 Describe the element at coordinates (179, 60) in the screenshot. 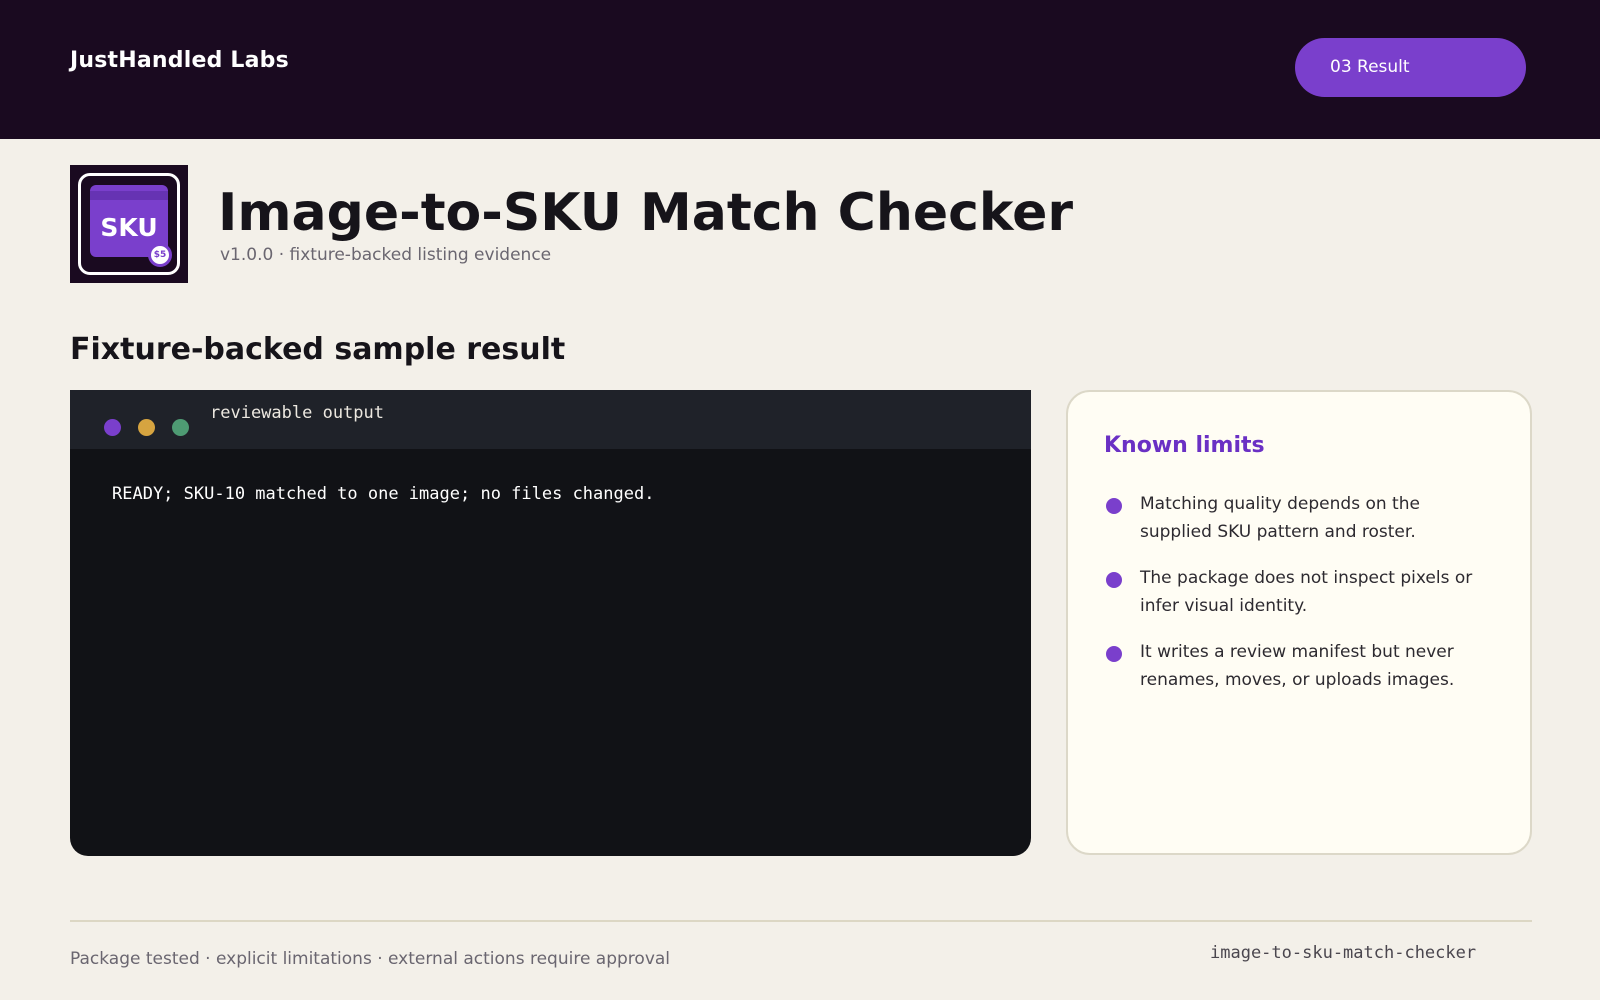

I see `brand-name: JustHandled Labs` at that location.